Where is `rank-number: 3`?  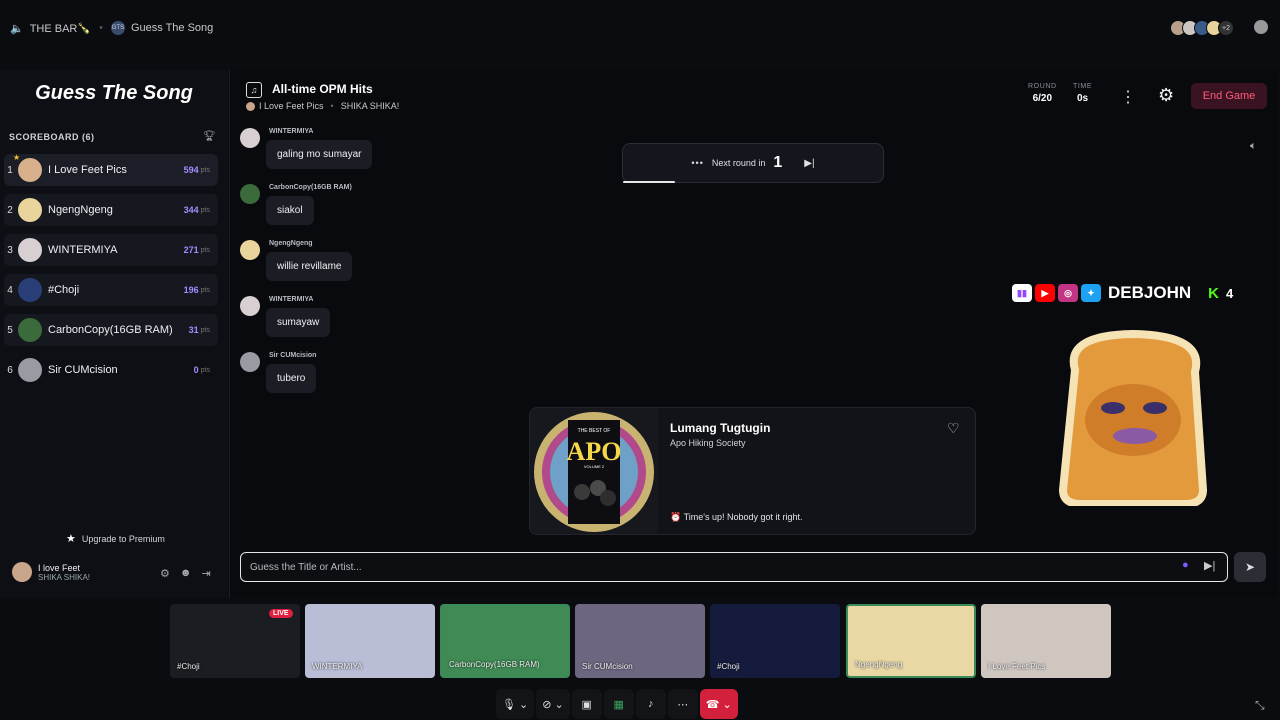 rank-number: 3 is located at coordinates (10, 250).